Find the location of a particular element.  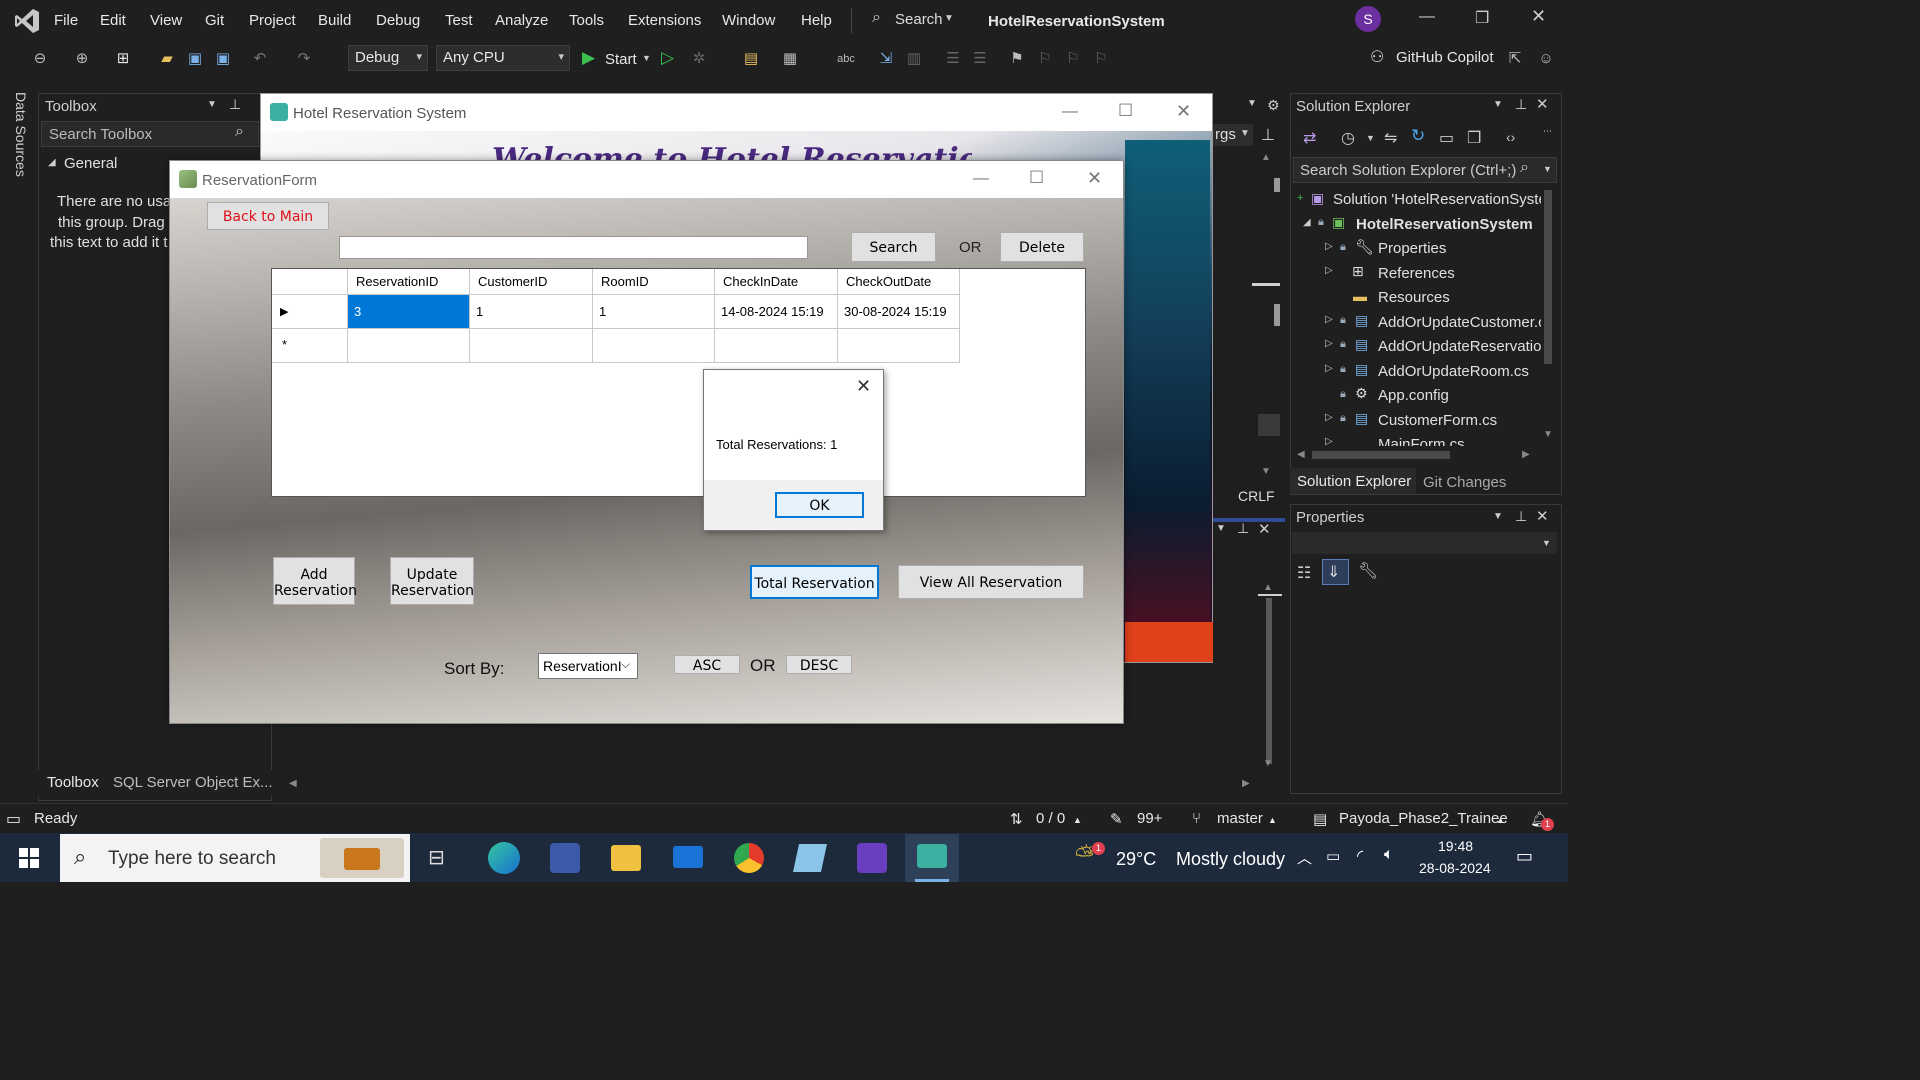

redo-icon: ↷ is located at coordinates (304, 59).